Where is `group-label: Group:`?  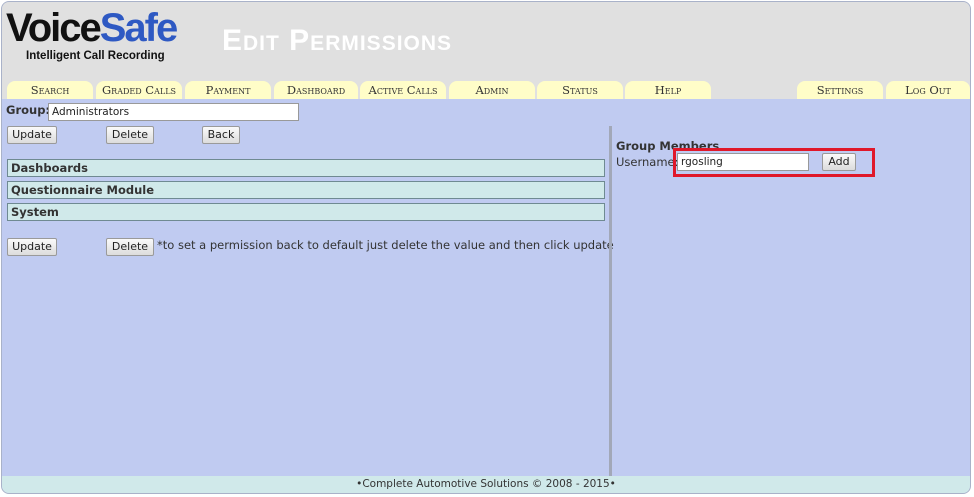 group-label: Group: is located at coordinates (28, 110).